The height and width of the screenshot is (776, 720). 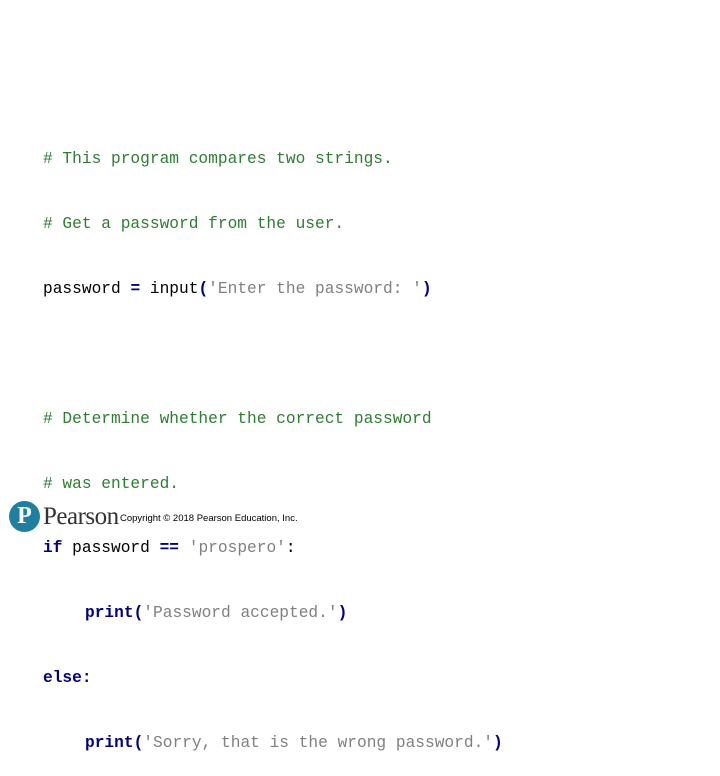 What do you see at coordinates (135, 288) in the screenshot?
I see `operator: =` at bounding box center [135, 288].